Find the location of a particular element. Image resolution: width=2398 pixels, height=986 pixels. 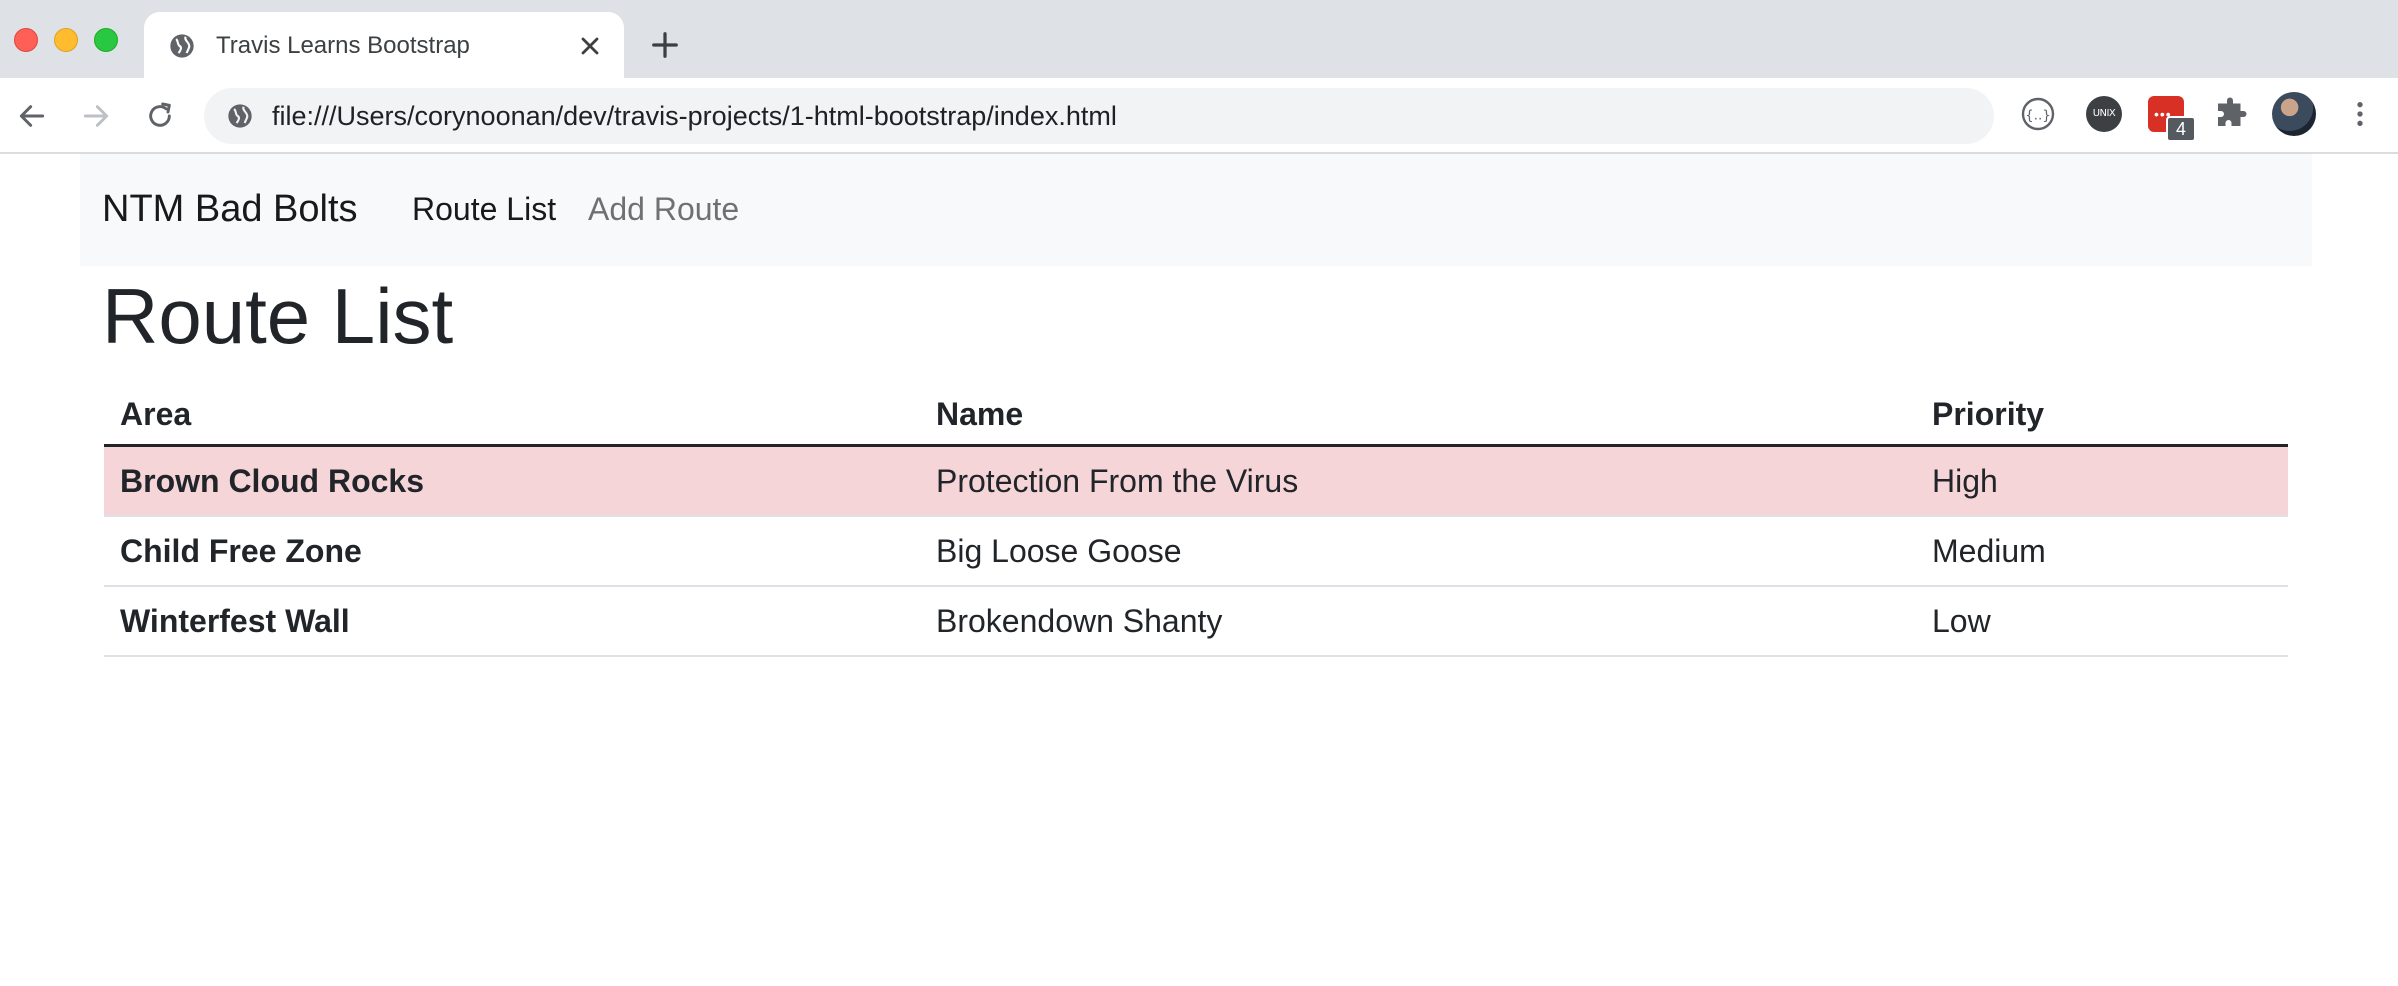

new-tab-plus-icon is located at coordinates (665, 45).